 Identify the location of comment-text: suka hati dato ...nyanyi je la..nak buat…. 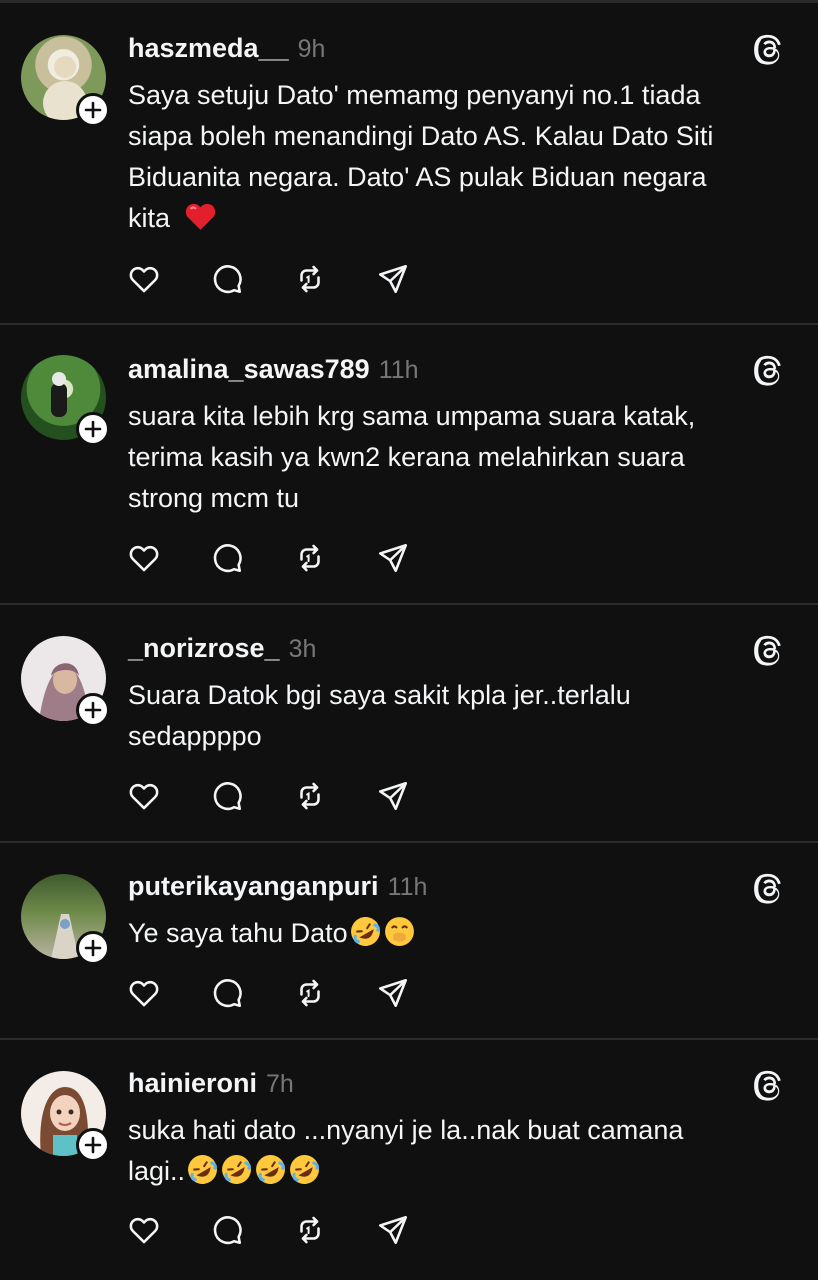
(458, 1151).